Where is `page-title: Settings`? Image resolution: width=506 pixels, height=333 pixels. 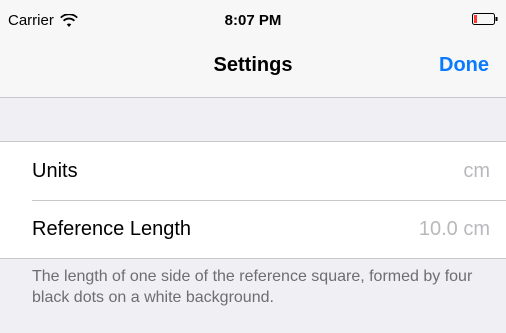
page-title: Settings is located at coordinates (253, 65).